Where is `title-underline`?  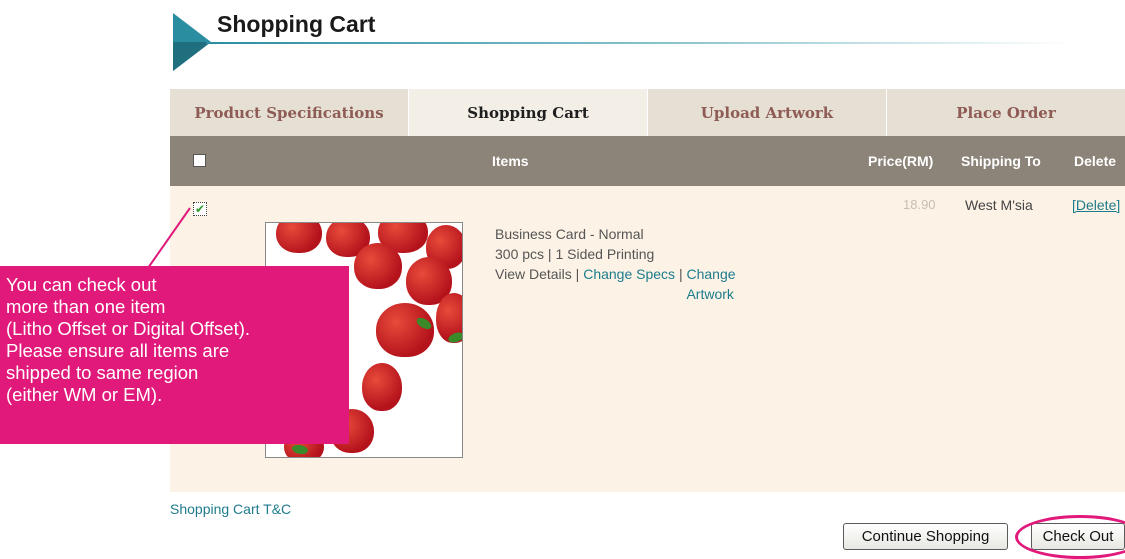
title-underline is located at coordinates (638, 43).